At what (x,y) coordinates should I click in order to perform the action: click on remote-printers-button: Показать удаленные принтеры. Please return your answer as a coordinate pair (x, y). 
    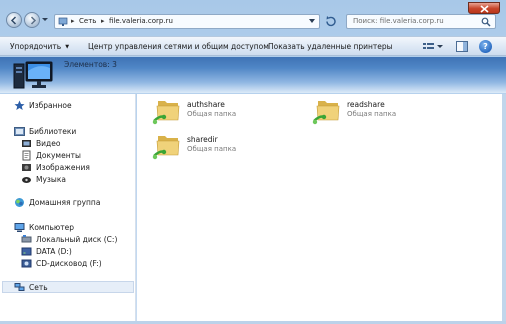
    Looking at the image, I should click on (330, 46).